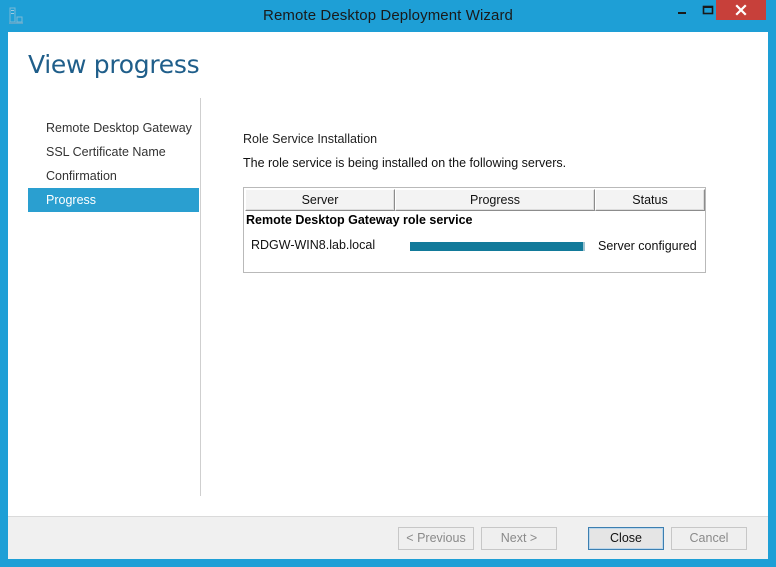 This screenshot has height=567, width=776. I want to click on column-header-status: Status, so click(650, 200).